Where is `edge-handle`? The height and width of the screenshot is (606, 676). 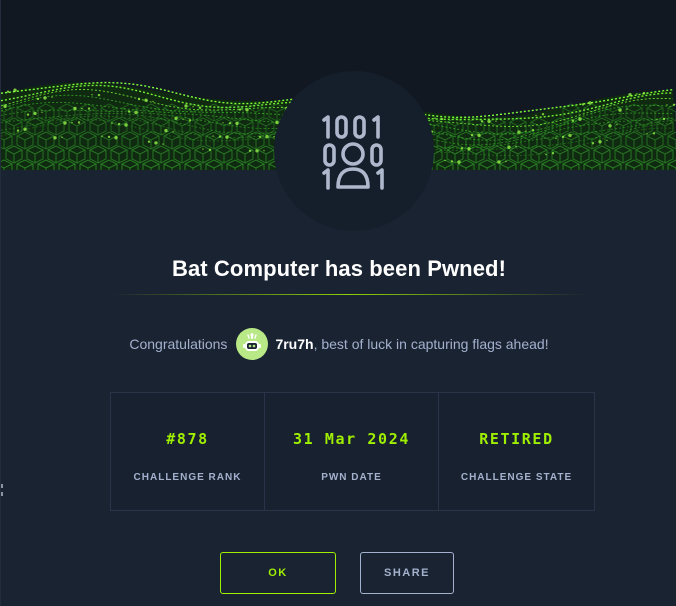 edge-handle is located at coordinates (2, 490).